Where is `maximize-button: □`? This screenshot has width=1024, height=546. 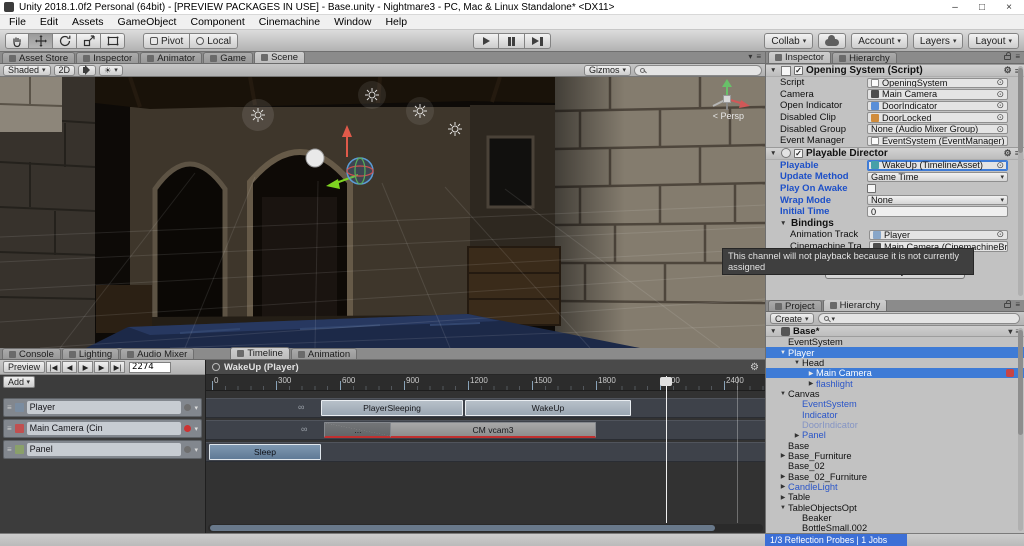 maximize-button: □ is located at coordinates (982, 7).